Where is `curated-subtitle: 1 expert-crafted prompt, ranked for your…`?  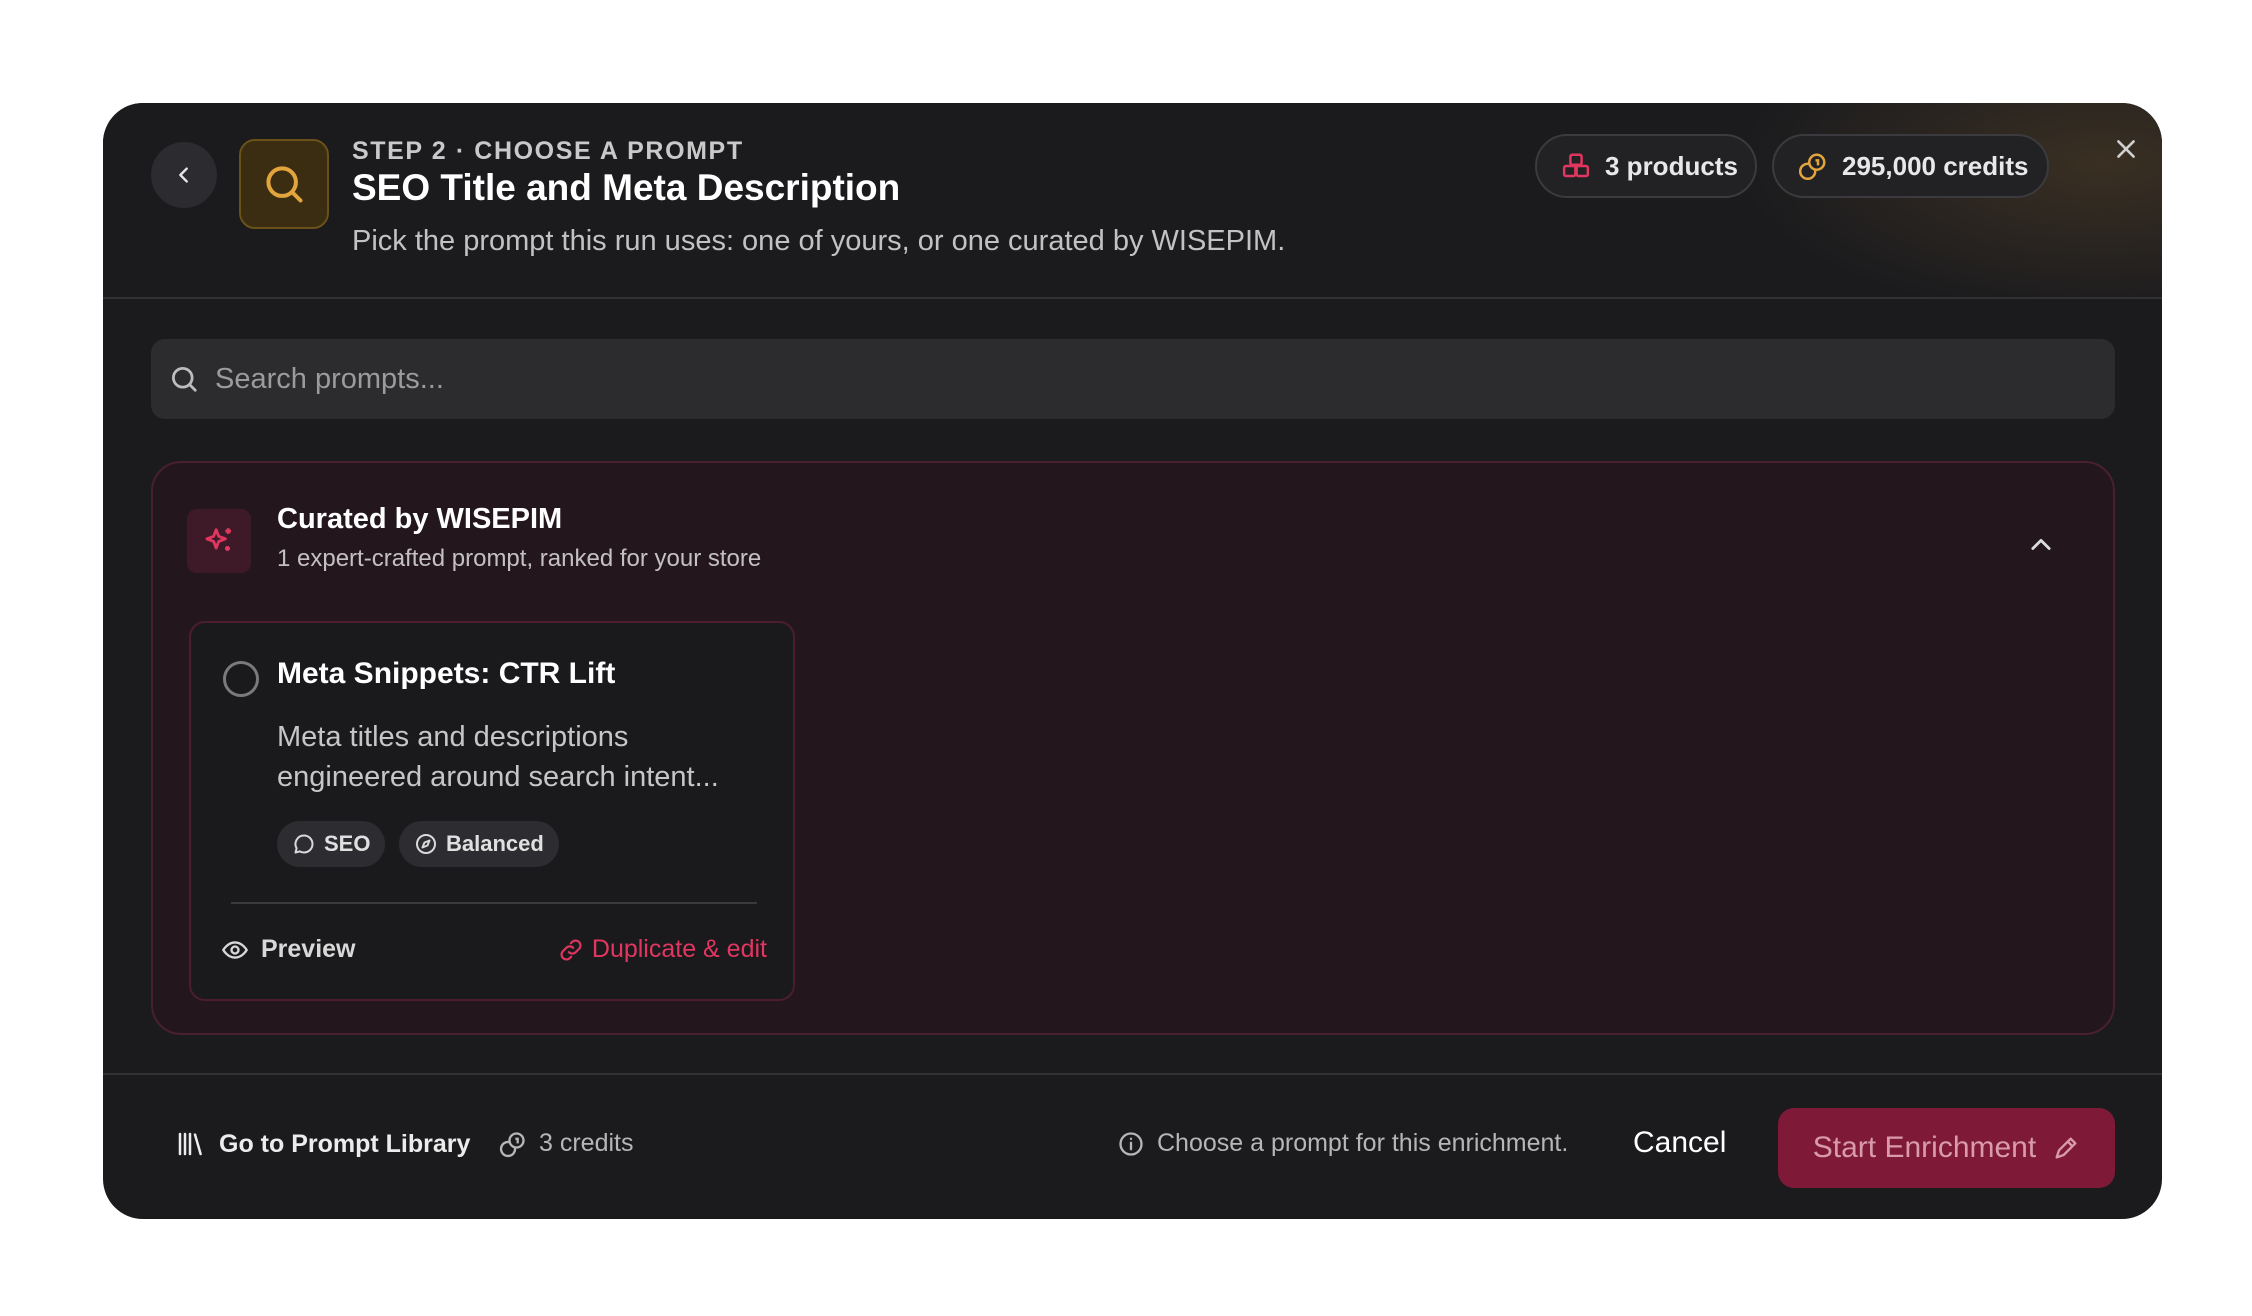
curated-subtitle: 1 expert-crafted prompt, ranked for your… is located at coordinates (519, 558).